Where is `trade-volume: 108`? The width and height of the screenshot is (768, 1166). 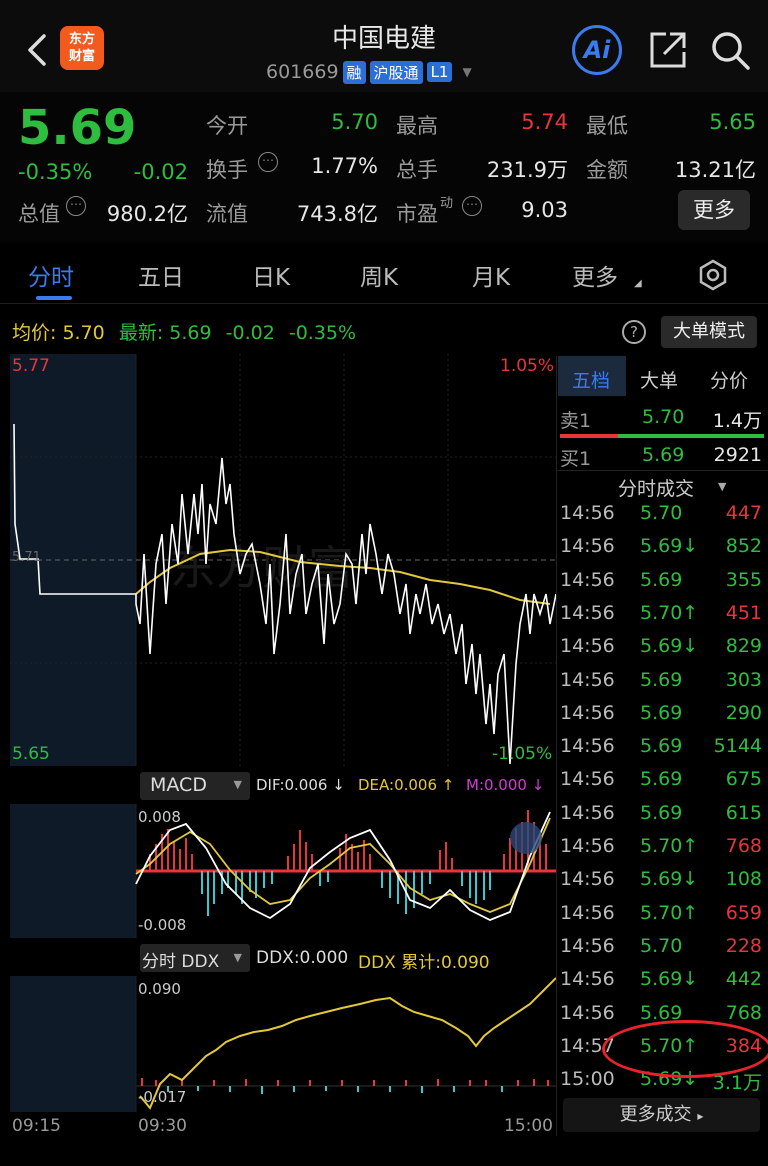
trade-volume: 108 is located at coordinates (743, 879).